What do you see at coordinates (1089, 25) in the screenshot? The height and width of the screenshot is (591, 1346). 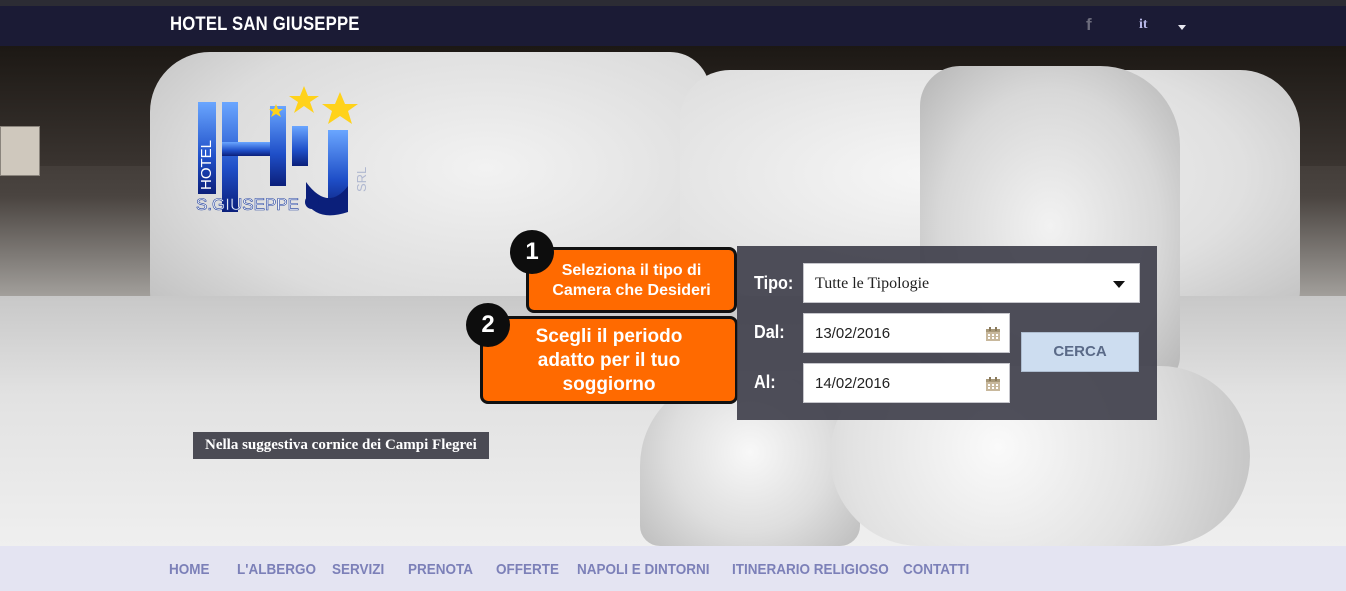 I see `facebook-icon: f` at bounding box center [1089, 25].